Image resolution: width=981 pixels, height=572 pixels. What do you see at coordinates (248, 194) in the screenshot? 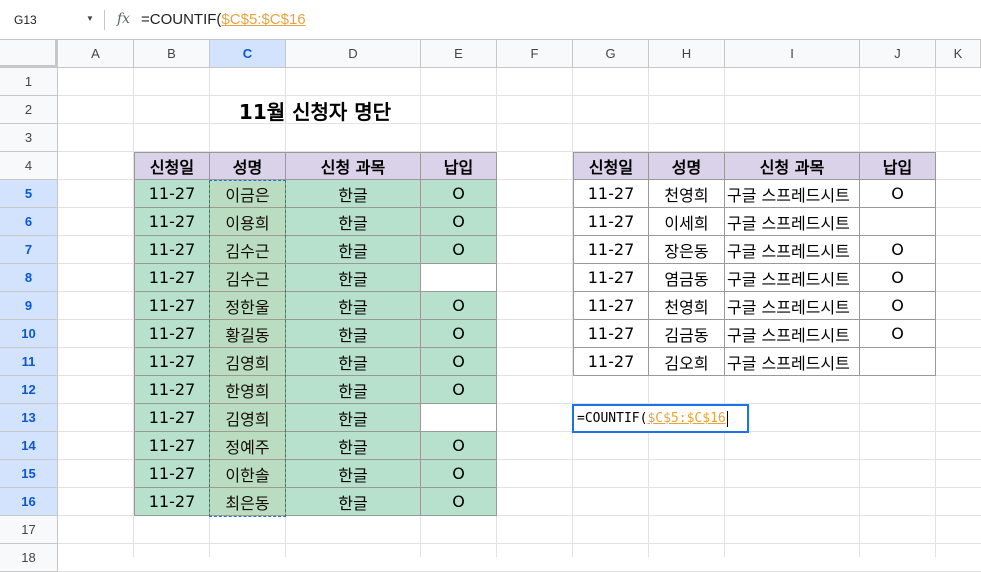
I see `cell-name: 이금은` at bounding box center [248, 194].